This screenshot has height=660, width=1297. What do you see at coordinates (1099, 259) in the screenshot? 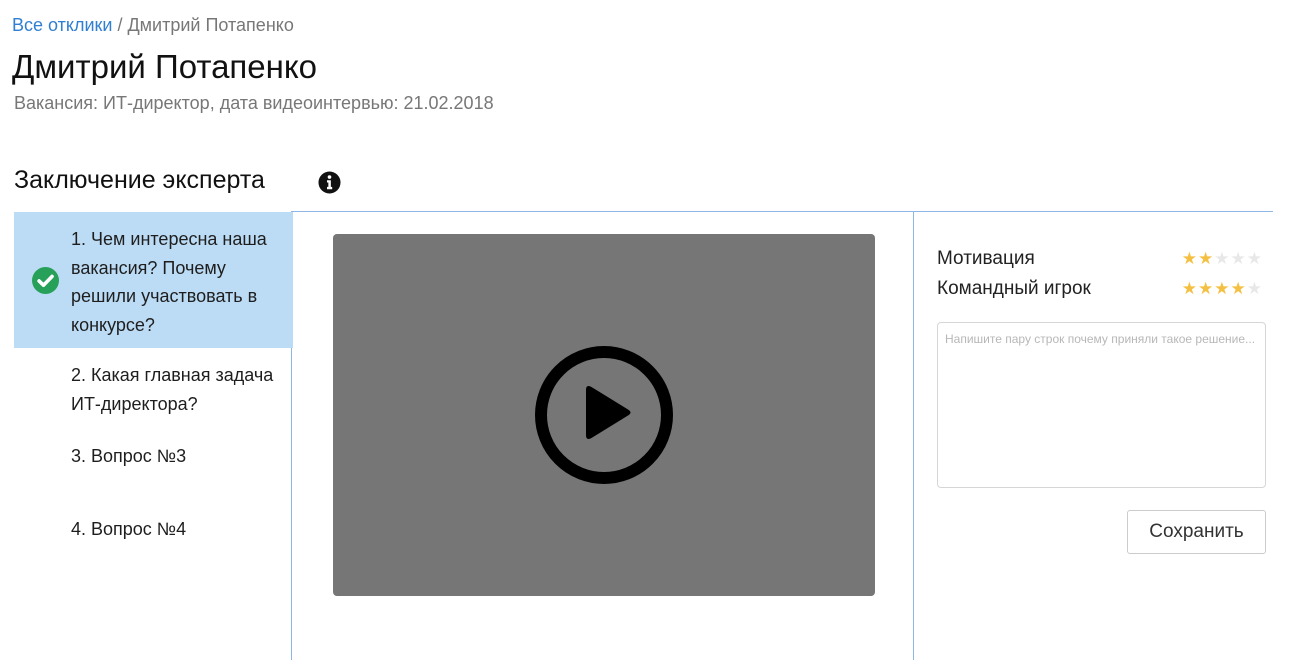
I see `rating-motivation: Мотивация ★ ★ ★ ★ ★` at bounding box center [1099, 259].